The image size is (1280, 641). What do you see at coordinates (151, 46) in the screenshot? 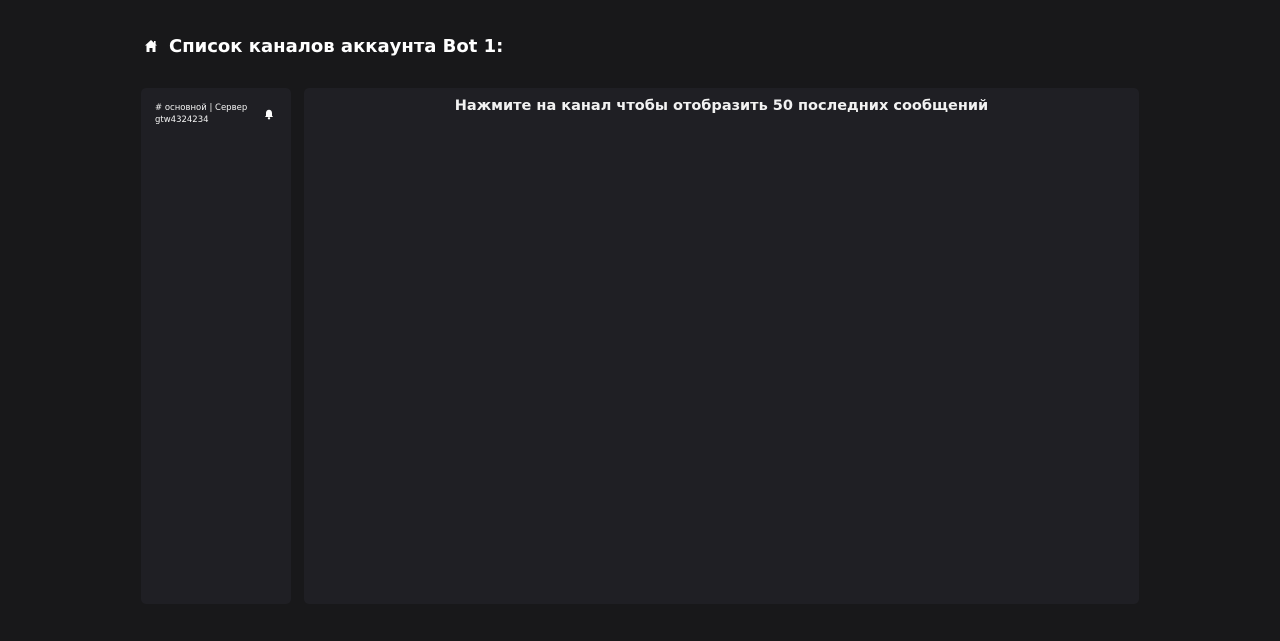
I see `home-icon` at bounding box center [151, 46].